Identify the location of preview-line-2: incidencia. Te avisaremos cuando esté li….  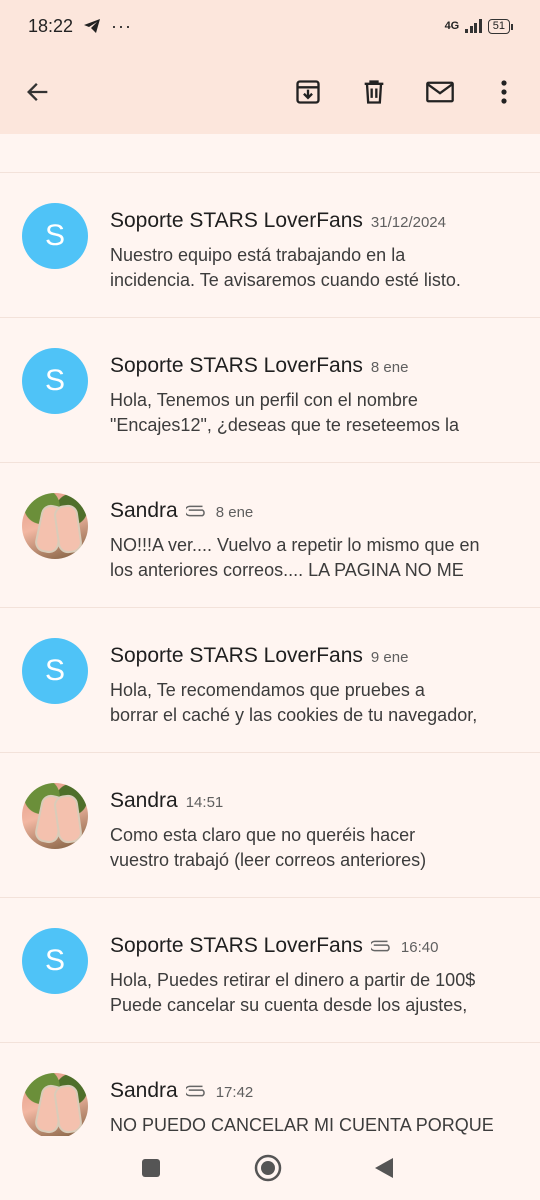
(285, 280).